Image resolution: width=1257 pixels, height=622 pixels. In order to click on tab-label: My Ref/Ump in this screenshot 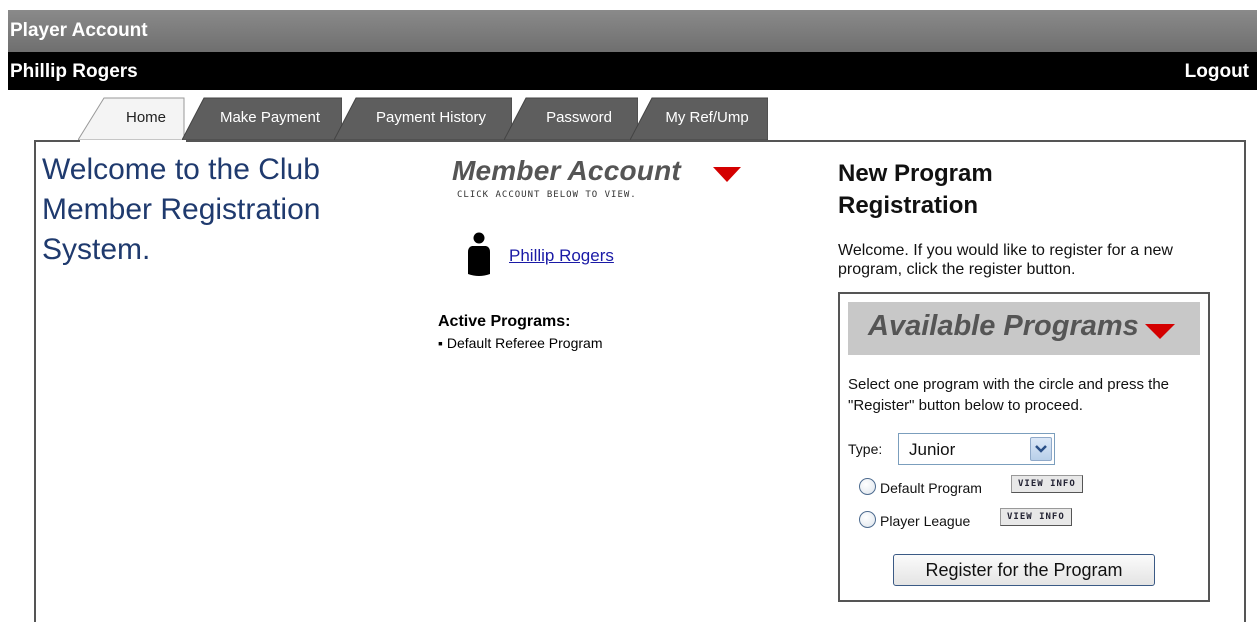, I will do `click(707, 117)`.